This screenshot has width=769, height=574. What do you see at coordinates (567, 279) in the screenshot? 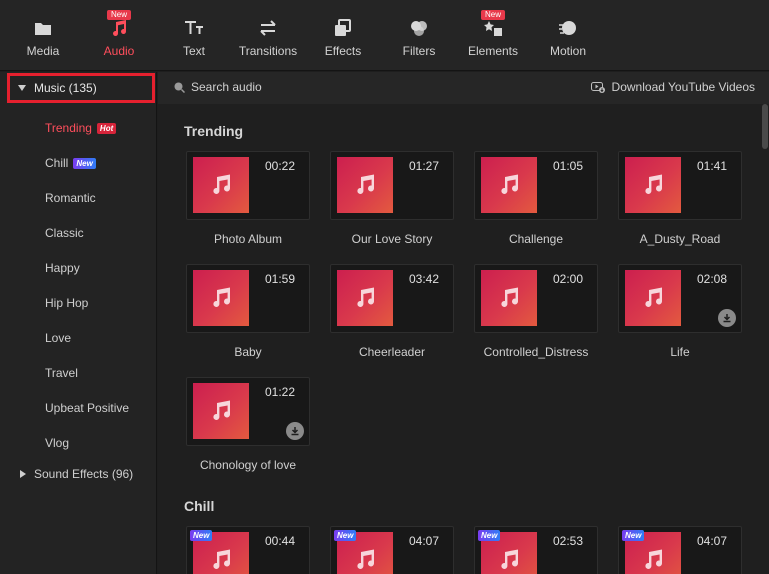
I see `duration-label: 02:00` at bounding box center [567, 279].